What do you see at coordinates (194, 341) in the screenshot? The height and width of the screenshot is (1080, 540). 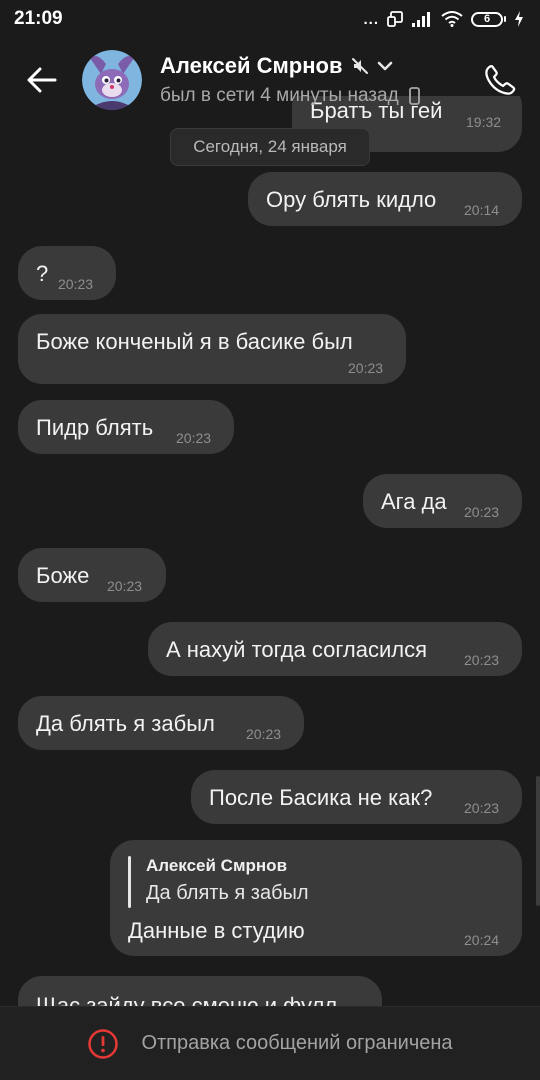 I see `message-text: Боже конченый я в басике был` at bounding box center [194, 341].